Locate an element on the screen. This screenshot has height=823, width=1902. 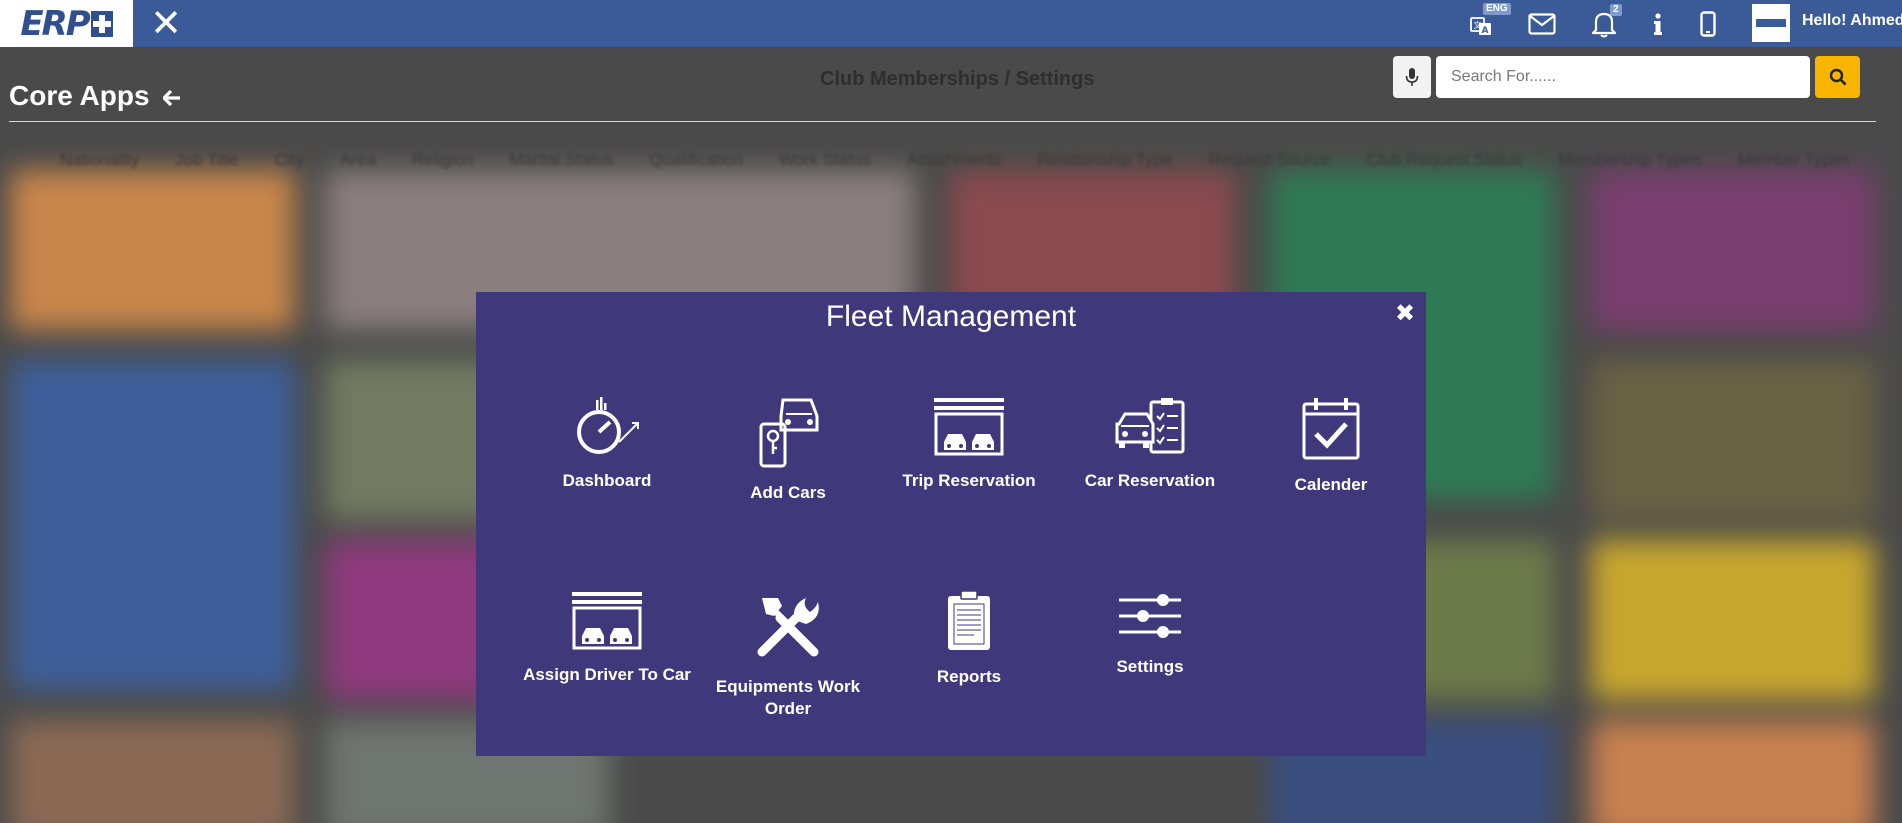
app-add-cars: Add Cars is located at coordinates (788, 450).